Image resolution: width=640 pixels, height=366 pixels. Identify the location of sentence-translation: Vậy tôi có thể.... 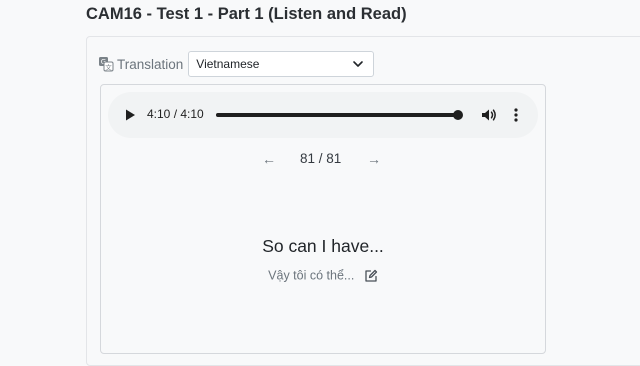
(311, 275).